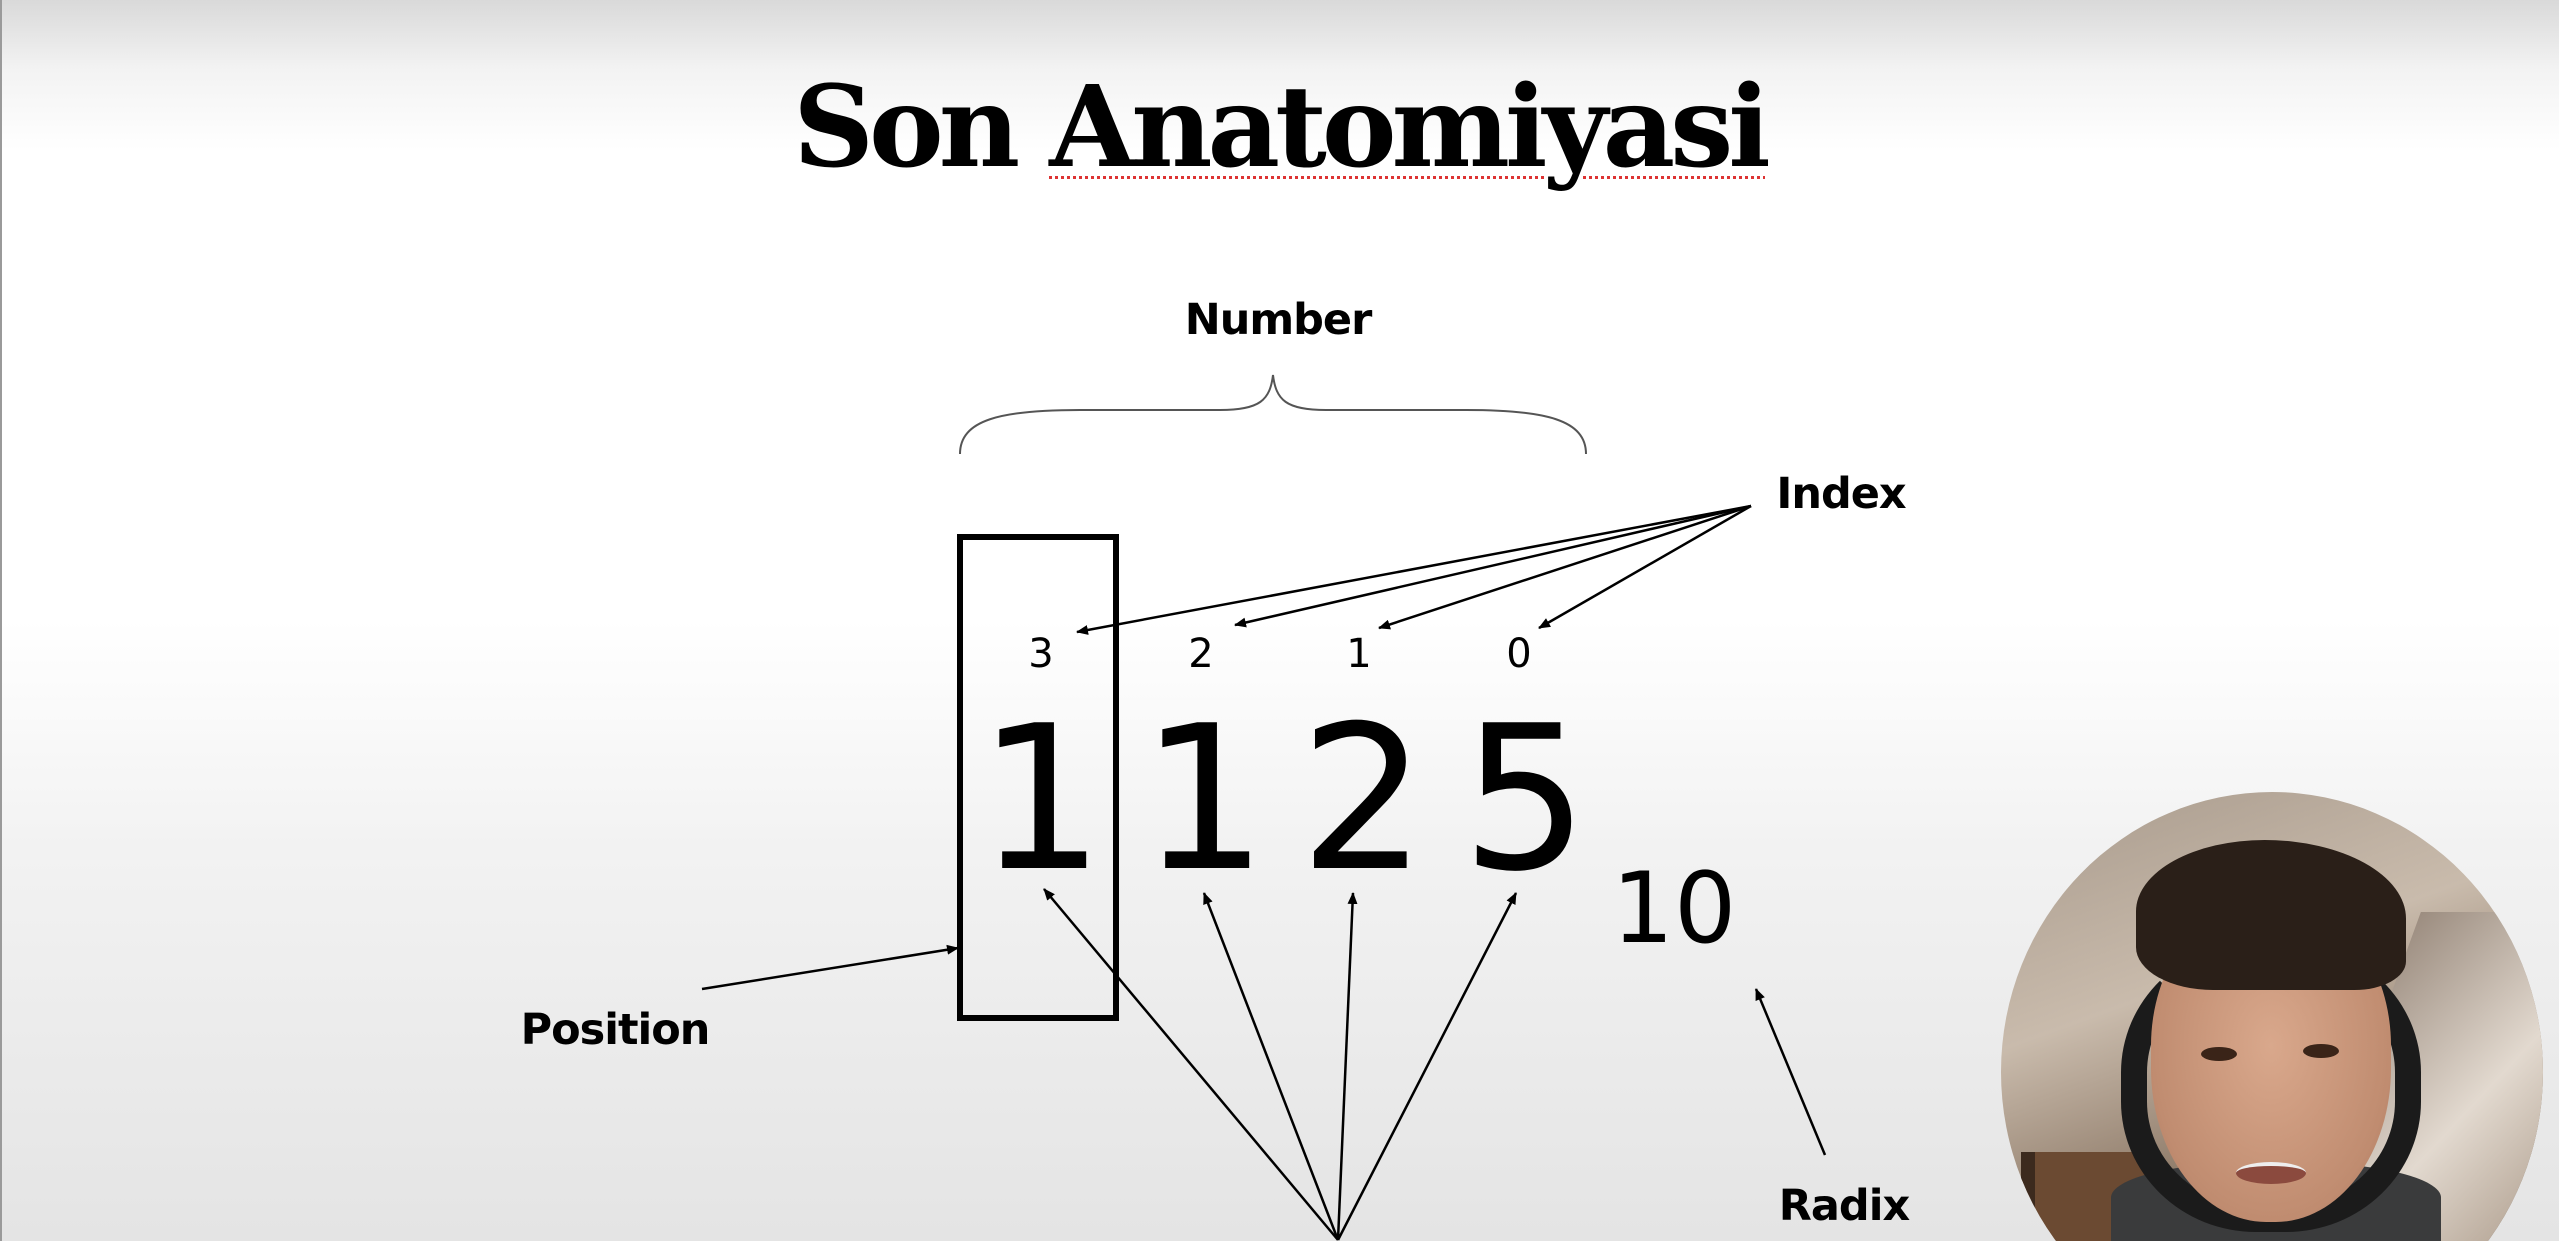 Image resolution: width=2559 pixels, height=1241 pixels. I want to click on eye-left, so click(2219, 1054).